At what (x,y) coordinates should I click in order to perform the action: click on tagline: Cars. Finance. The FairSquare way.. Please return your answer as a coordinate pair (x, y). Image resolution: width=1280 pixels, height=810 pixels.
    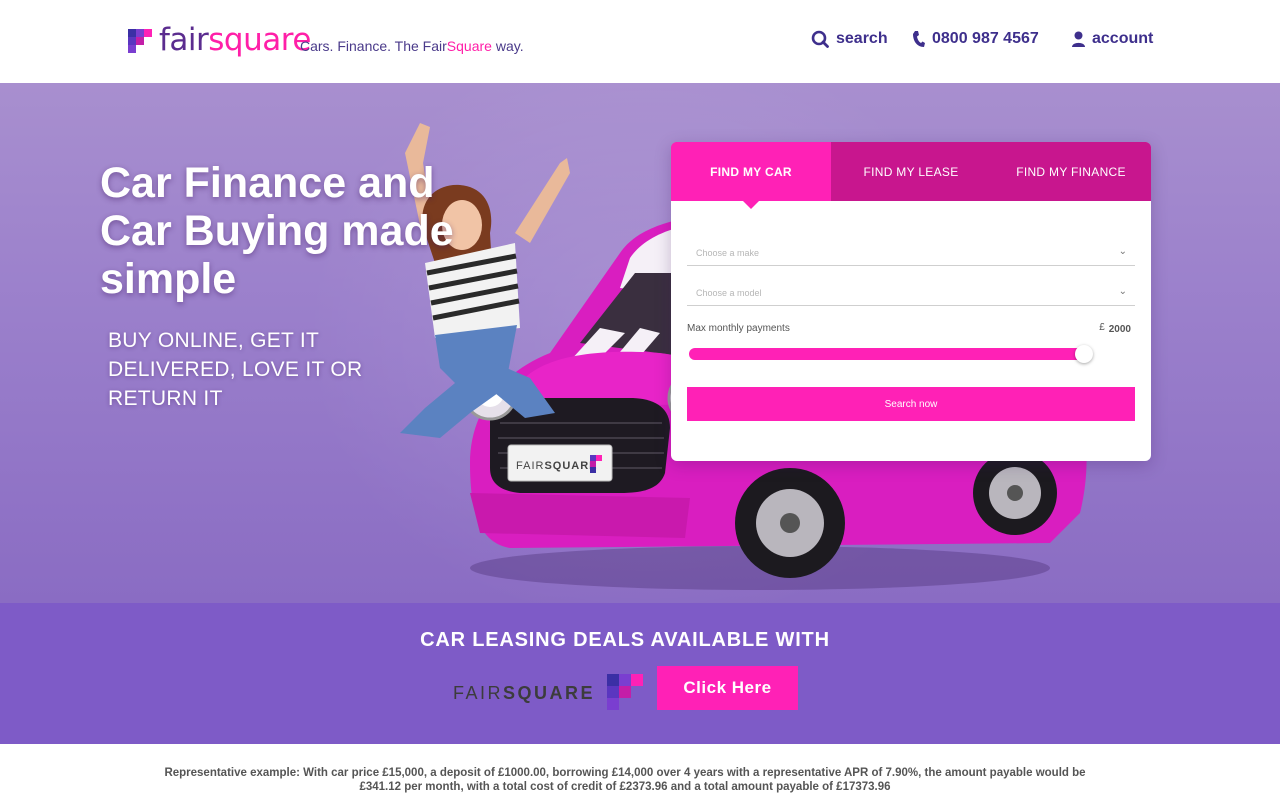
    Looking at the image, I should click on (412, 46).